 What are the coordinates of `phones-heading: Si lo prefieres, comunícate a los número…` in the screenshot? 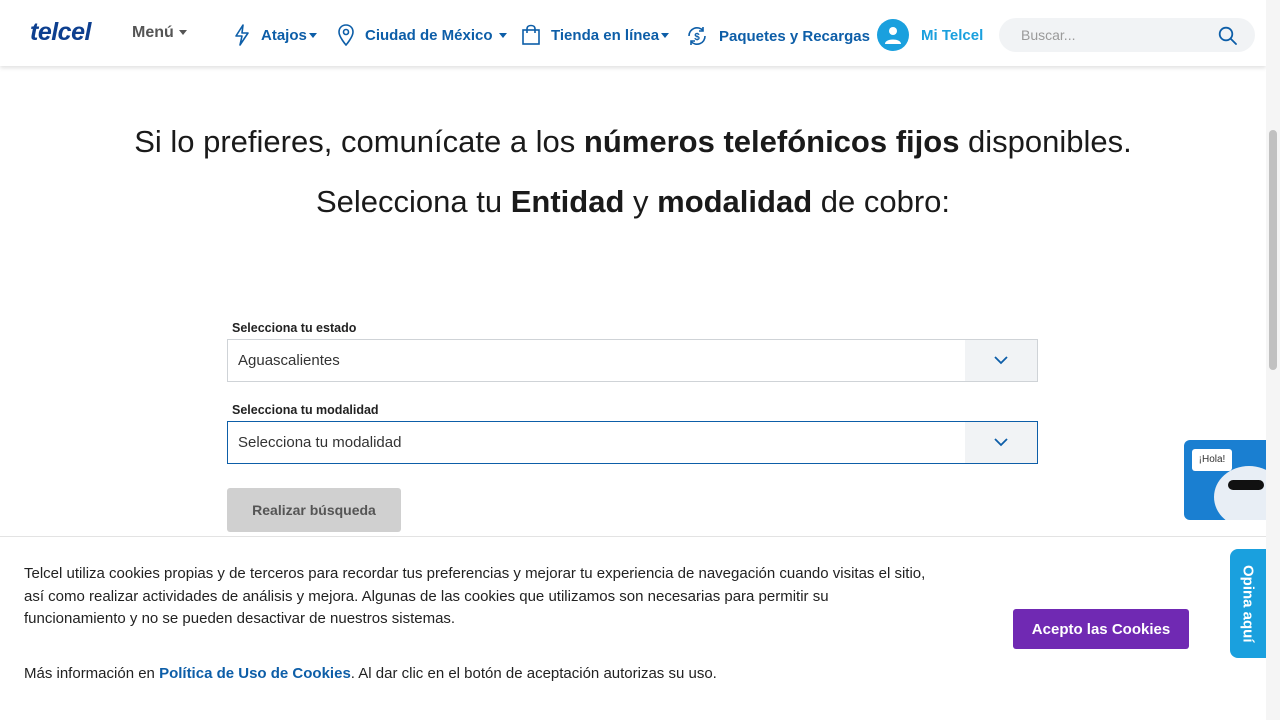 It's located at (633, 142).